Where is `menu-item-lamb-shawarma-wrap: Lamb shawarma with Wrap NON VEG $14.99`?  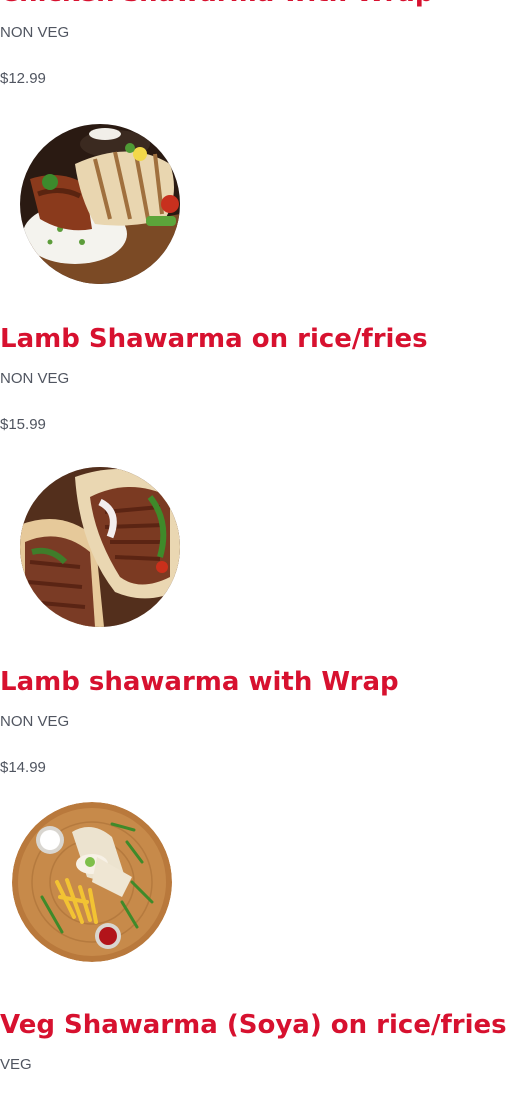 menu-item-lamb-shawarma-wrap: Lamb shawarma with Wrap NON VEG $14.99 is located at coordinates (262, 727).